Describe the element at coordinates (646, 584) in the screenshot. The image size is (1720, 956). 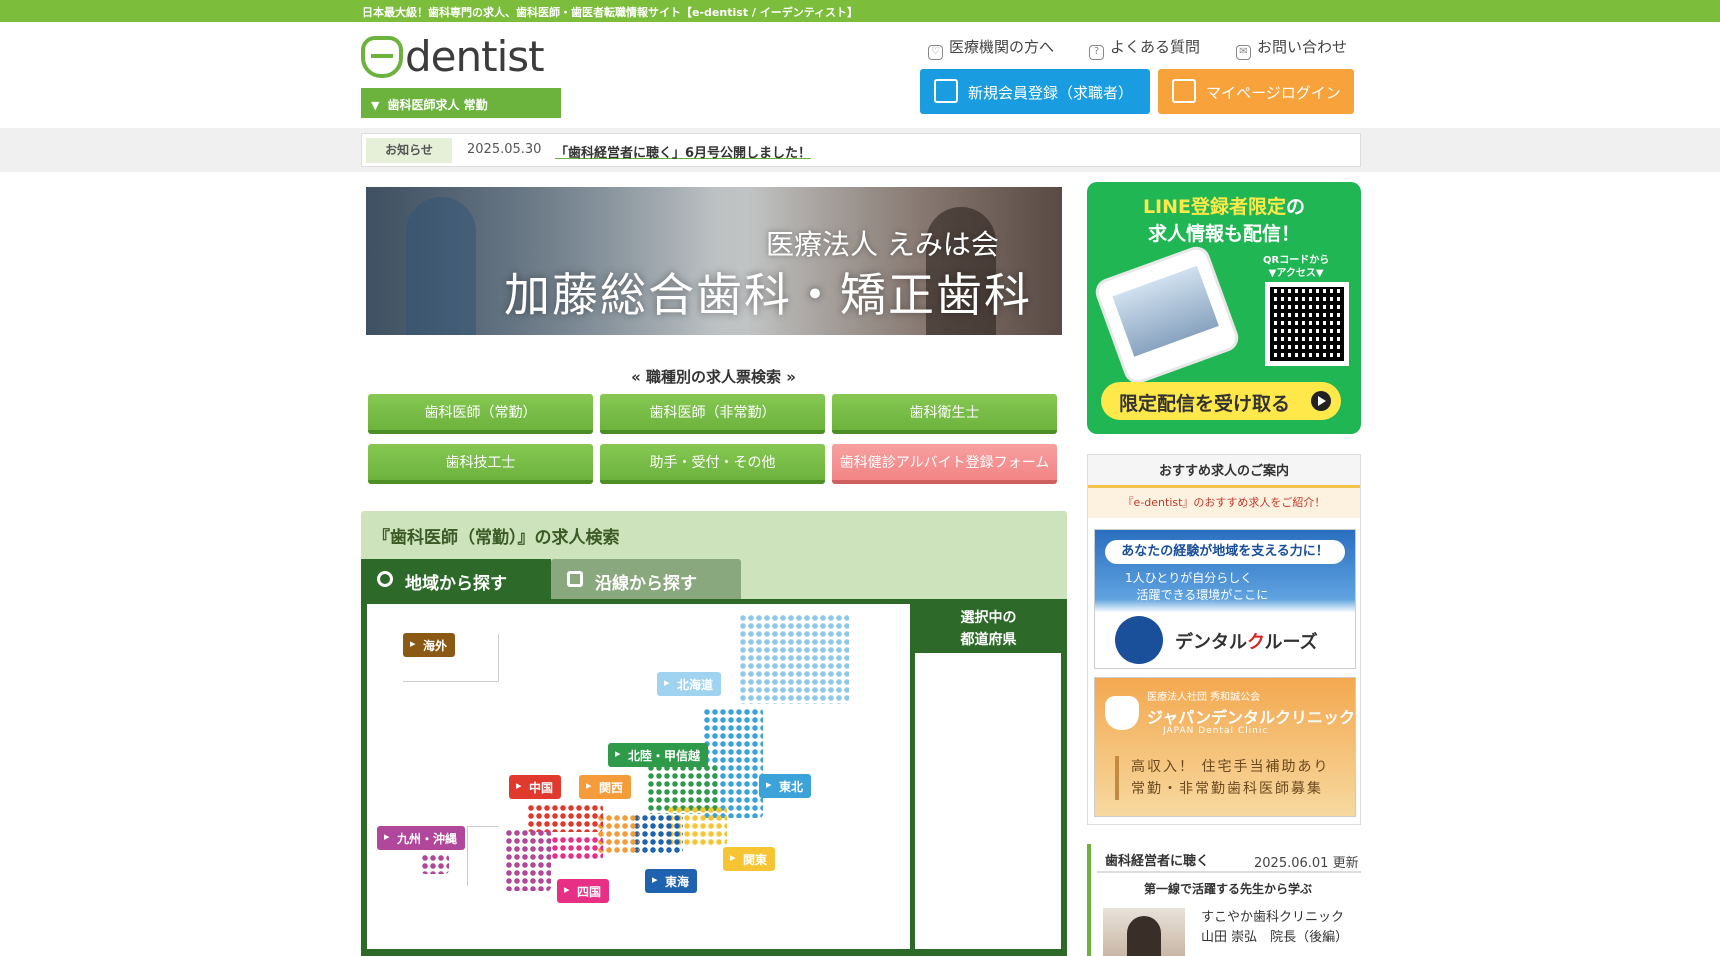
I see `tab-label: 沿線から探す` at that location.